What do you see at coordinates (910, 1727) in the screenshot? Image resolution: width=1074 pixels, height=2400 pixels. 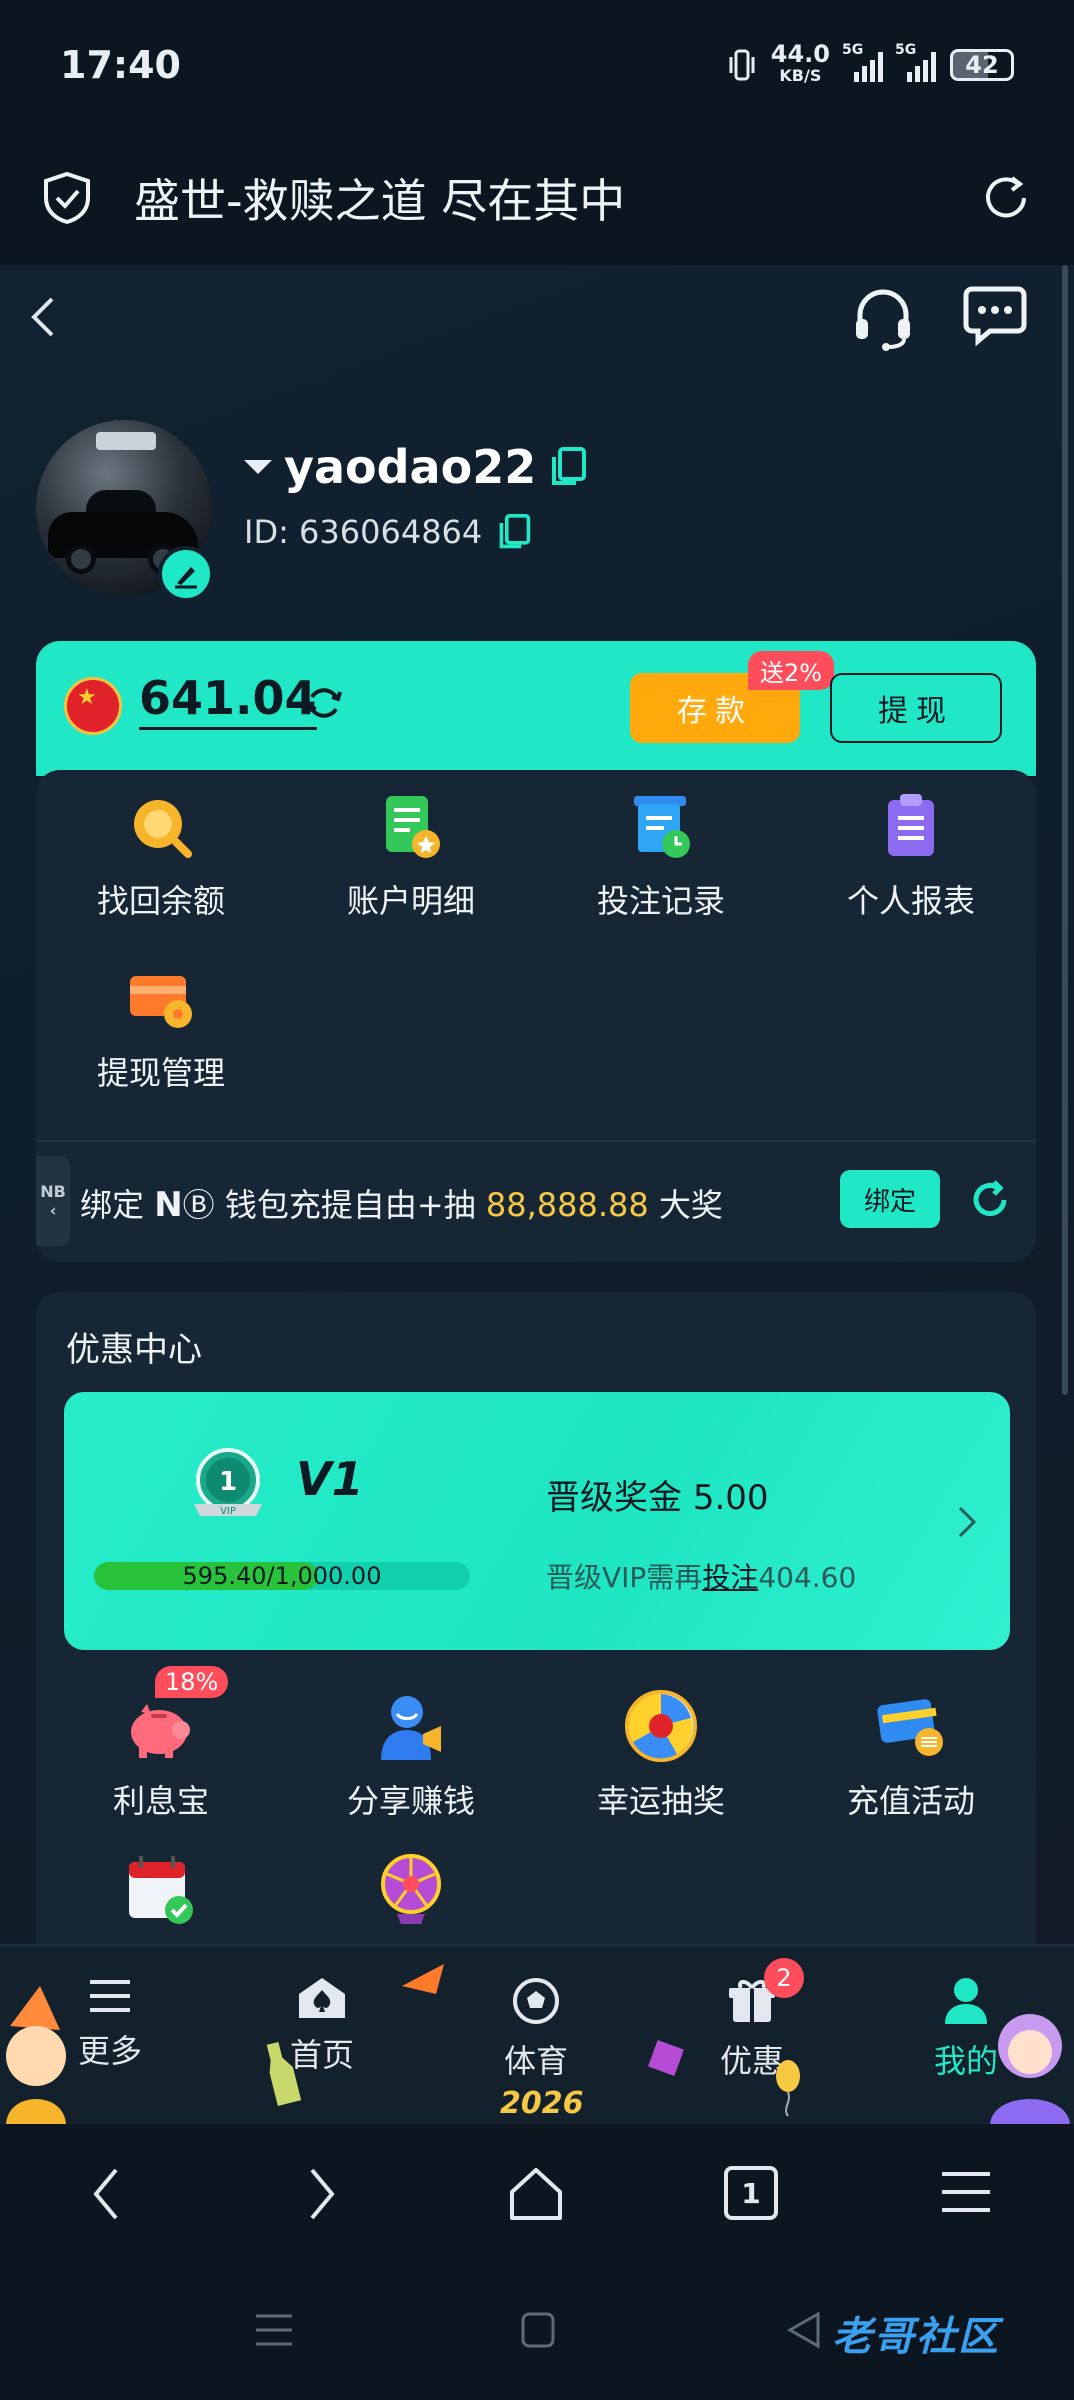 I see `recharge-card-icon` at bounding box center [910, 1727].